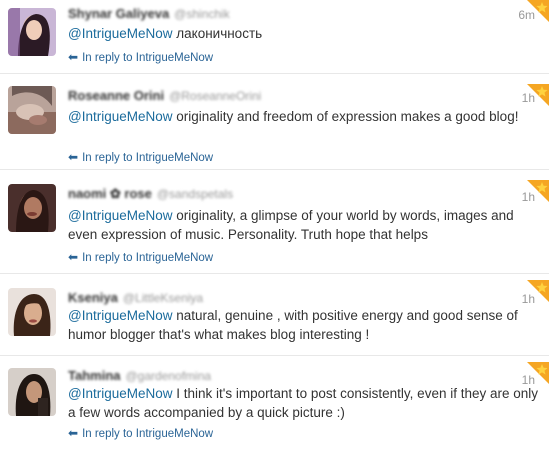 The height and width of the screenshot is (450, 549). I want to click on tweet-body: лаконичность, so click(217, 33).